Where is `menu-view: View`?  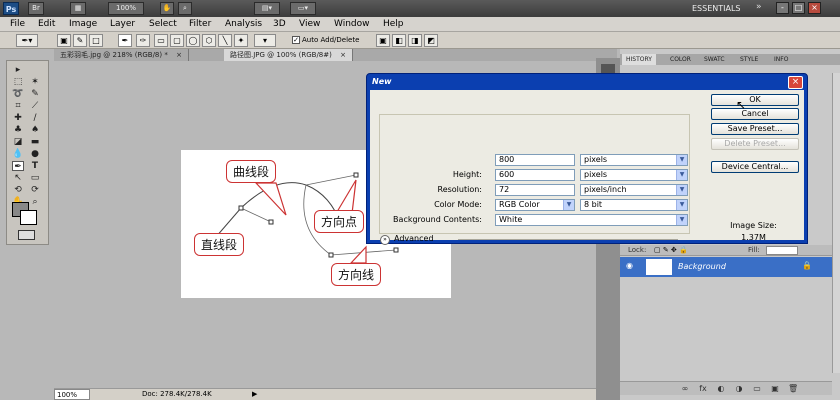 menu-view: View is located at coordinates (309, 24).